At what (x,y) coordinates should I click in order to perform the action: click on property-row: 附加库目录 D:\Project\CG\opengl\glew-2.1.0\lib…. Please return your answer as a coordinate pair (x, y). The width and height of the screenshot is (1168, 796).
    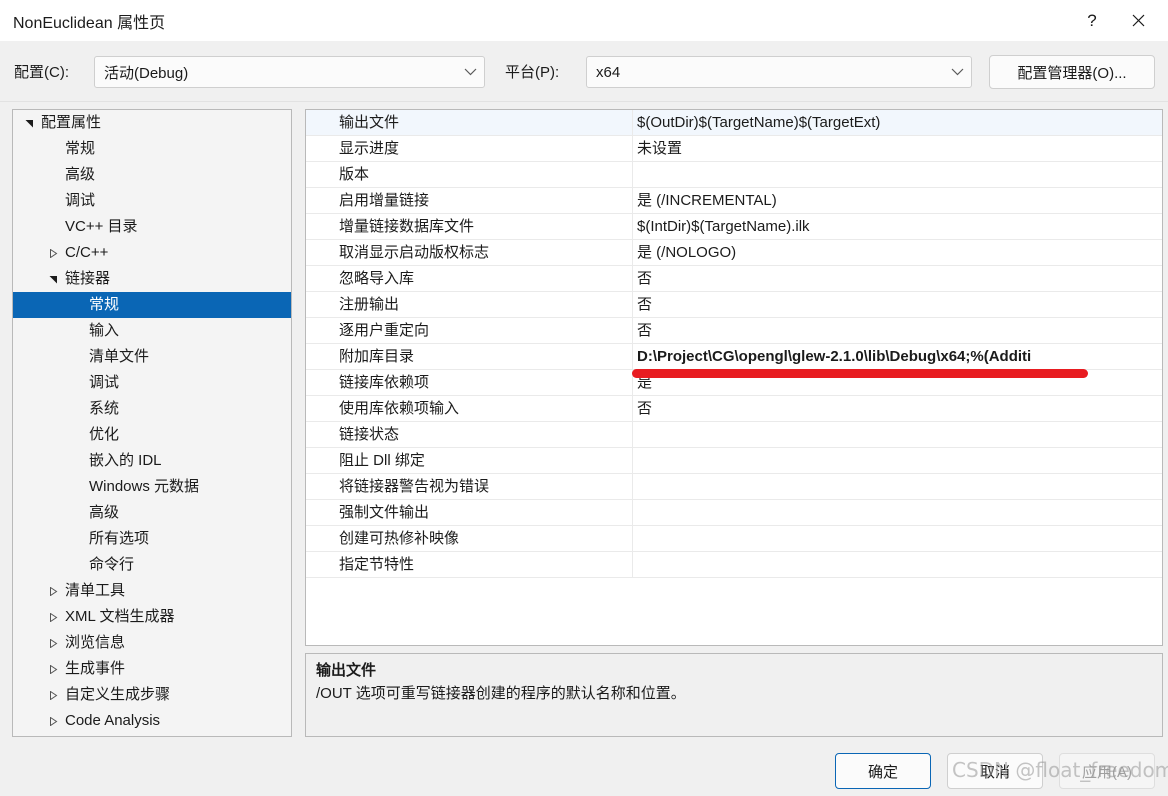
    Looking at the image, I should click on (734, 357).